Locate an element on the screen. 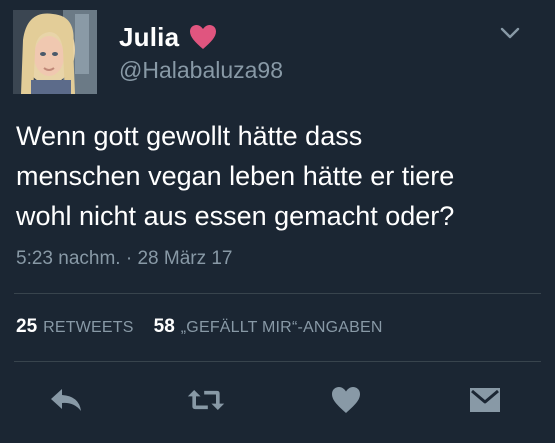  tweet-timestamp: 5:23 nachm. · 28 März 17 is located at coordinates (124, 259).